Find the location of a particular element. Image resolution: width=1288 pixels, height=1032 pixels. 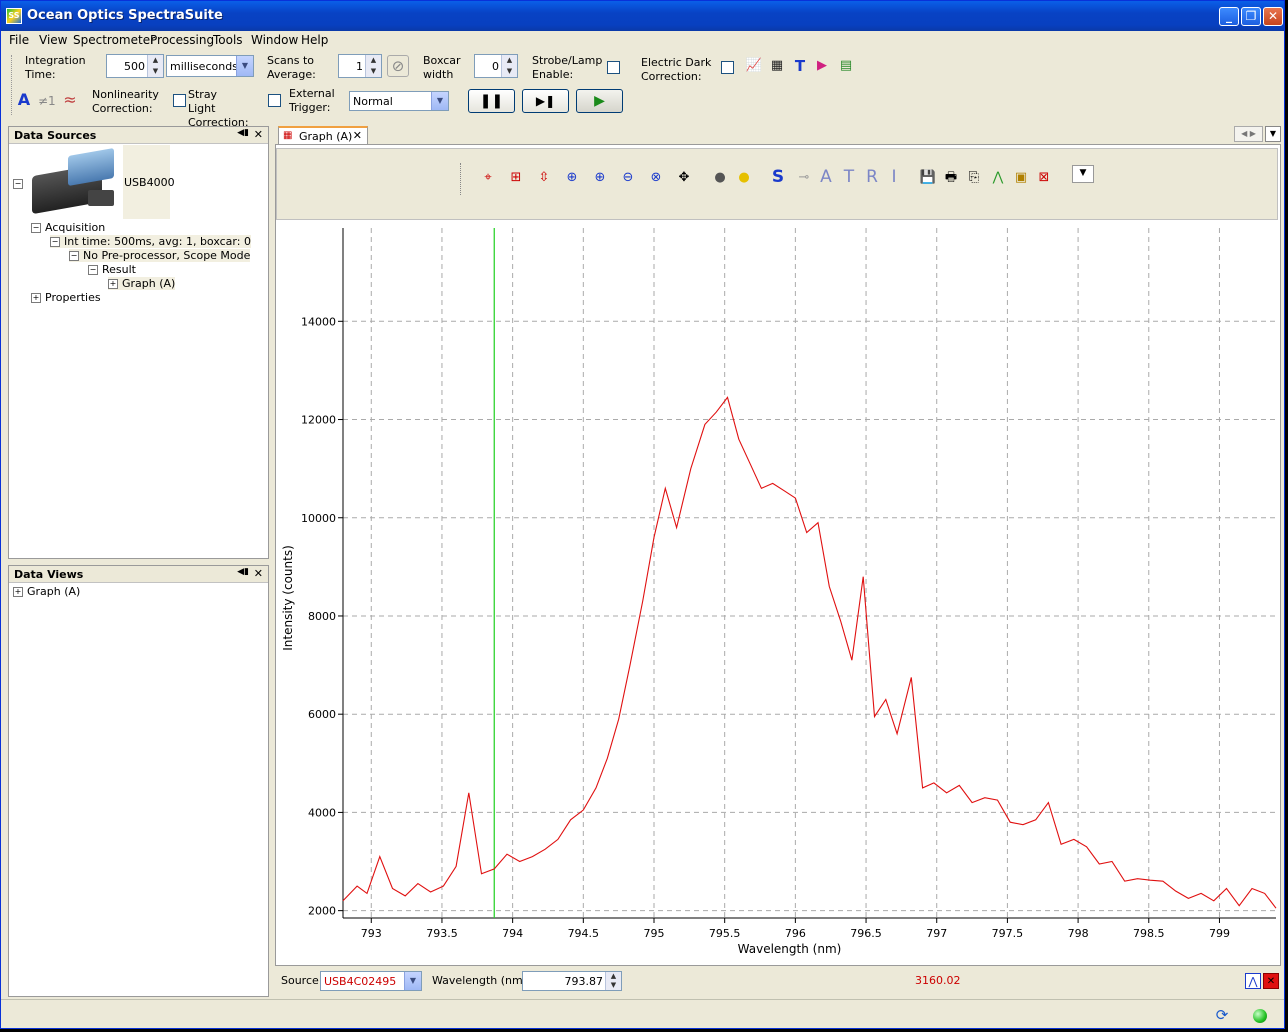

copy-icon: ⎘ is located at coordinates (974, 178).